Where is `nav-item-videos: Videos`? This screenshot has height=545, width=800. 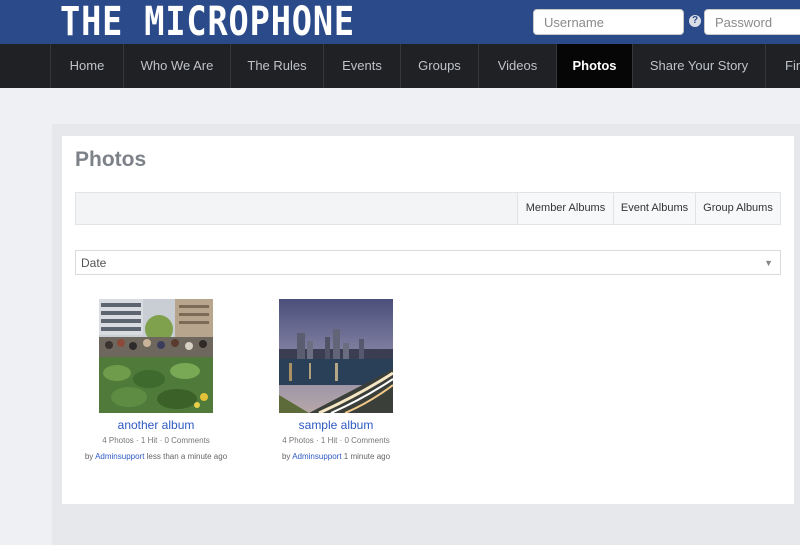
nav-item-videos: Videos is located at coordinates (517, 66).